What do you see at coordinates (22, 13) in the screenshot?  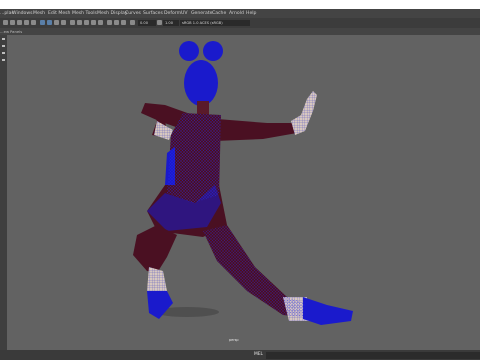 I see `menu-item-windows: Windows` at bounding box center [22, 13].